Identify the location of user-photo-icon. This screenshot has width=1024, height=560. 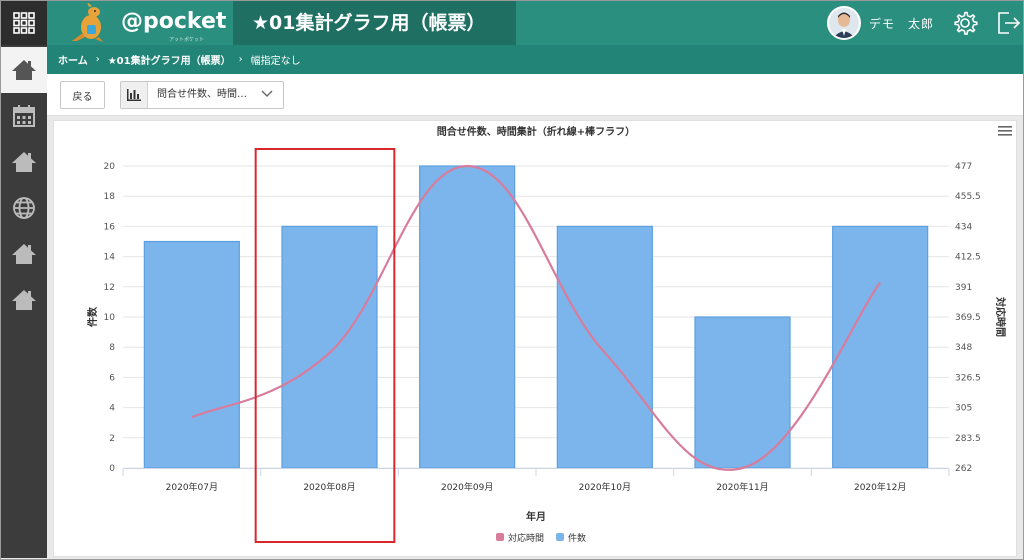
(844, 23).